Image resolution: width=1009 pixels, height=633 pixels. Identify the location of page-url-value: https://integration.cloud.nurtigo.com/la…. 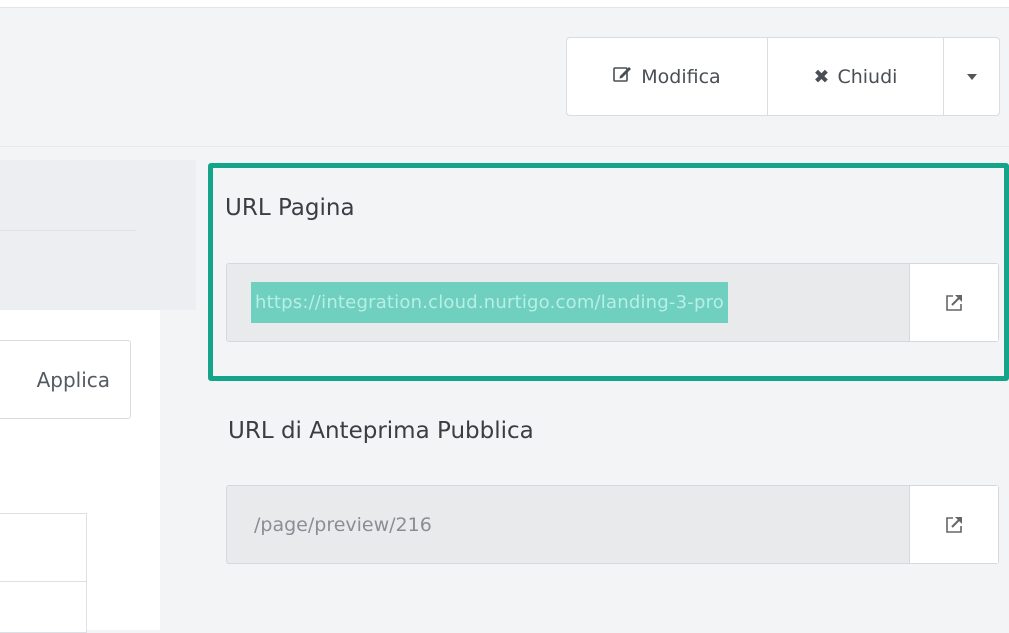
(489, 302).